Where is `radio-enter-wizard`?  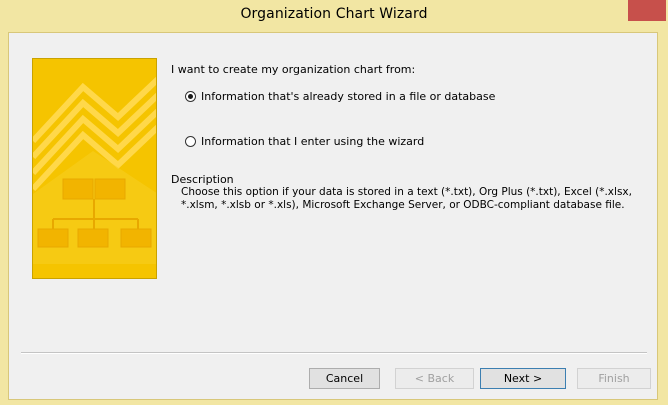 radio-enter-wizard is located at coordinates (190, 141).